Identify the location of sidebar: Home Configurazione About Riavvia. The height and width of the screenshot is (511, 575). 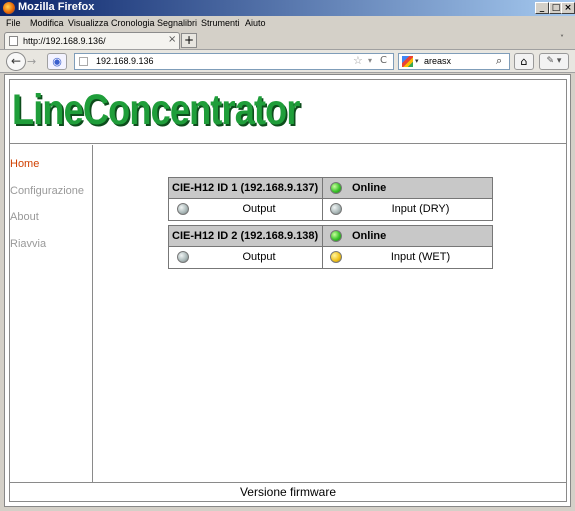
(51, 313).